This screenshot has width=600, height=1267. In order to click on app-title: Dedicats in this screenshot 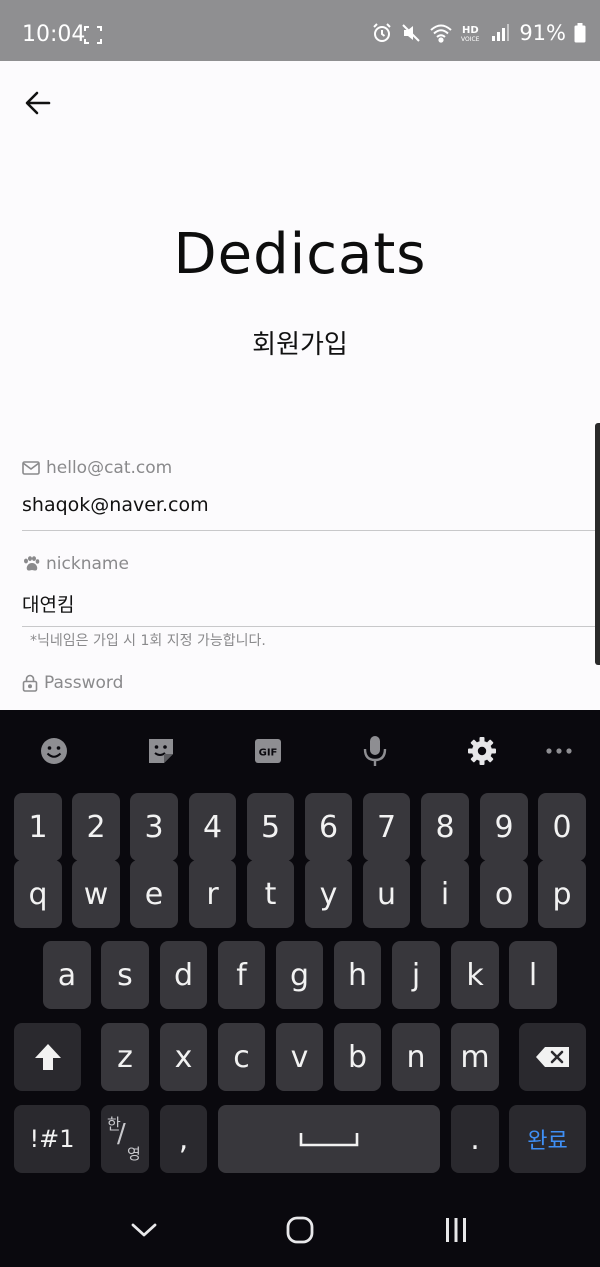, I will do `click(300, 254)`.